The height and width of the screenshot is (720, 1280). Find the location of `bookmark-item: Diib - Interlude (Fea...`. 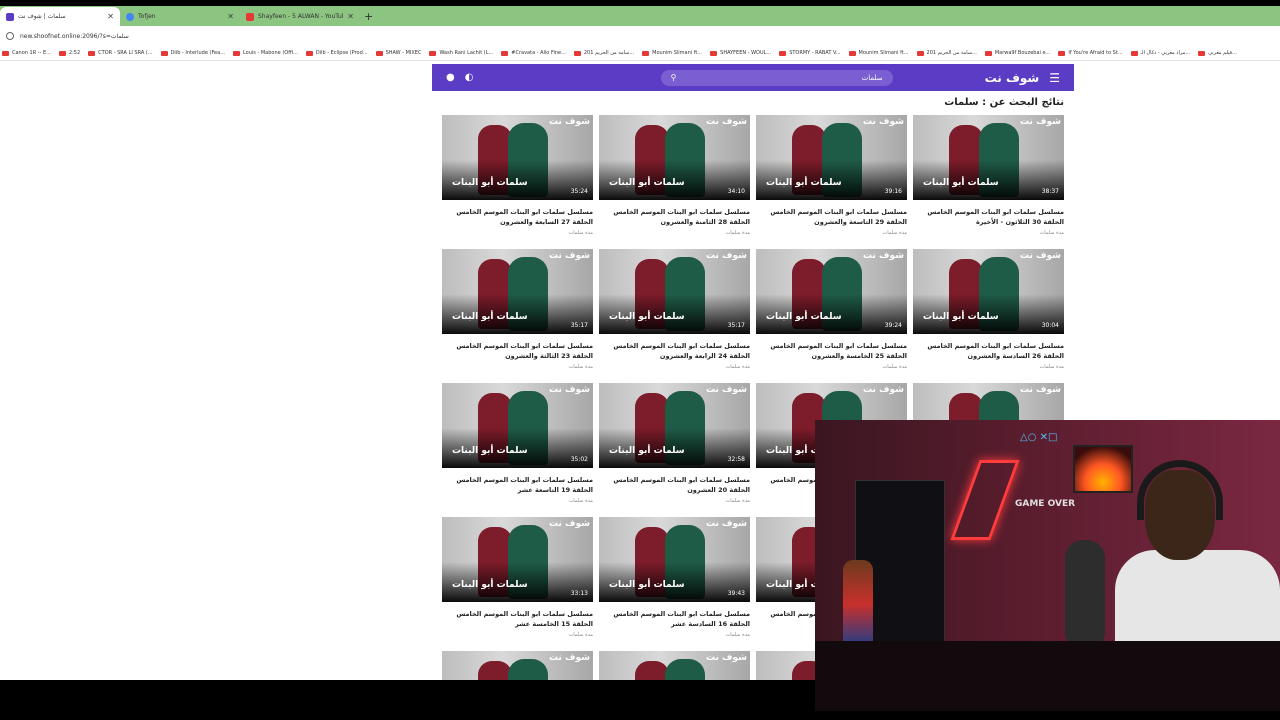

bookmark-item: Diib - Interlude (Fea... is located at coordinates (192, 53).